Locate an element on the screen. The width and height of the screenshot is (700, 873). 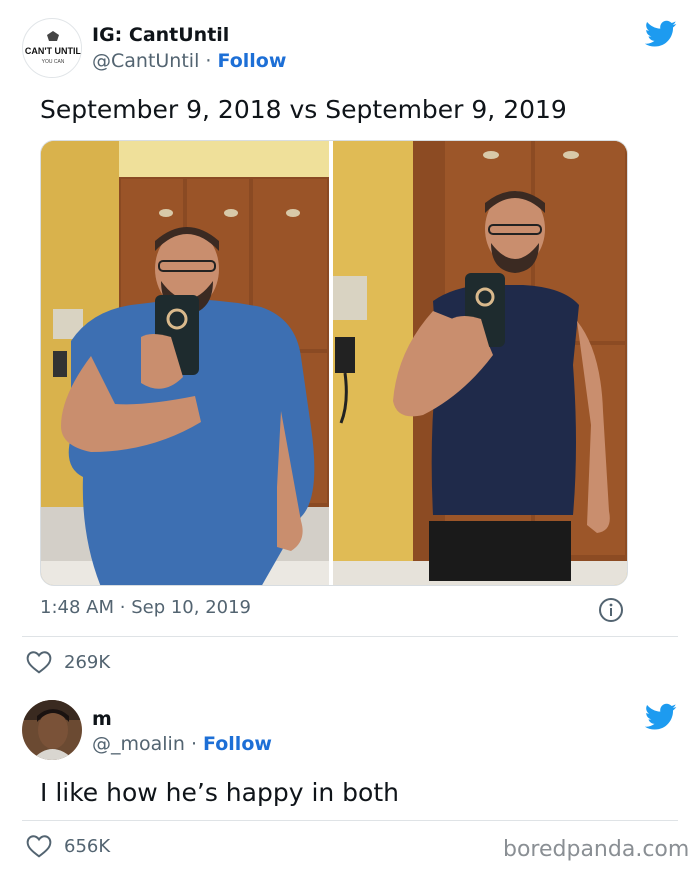
like-count: 269K is located at coordinates (87, 662).